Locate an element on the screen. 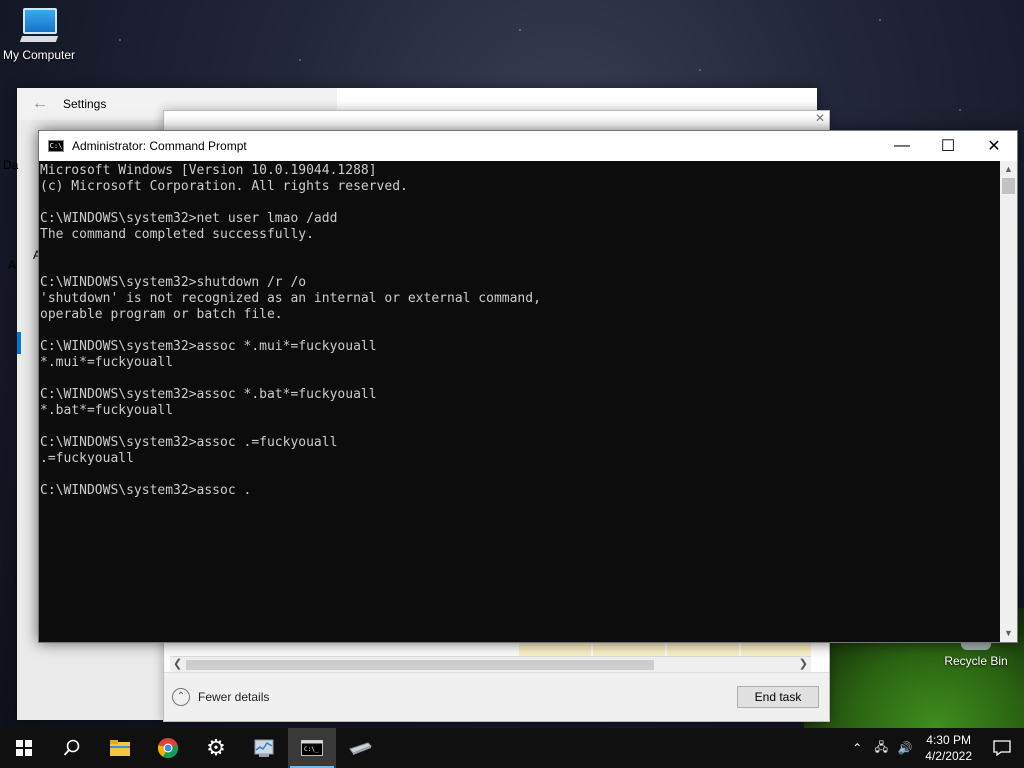 This screenshot has width=1024, height=768. file-explorer-icon is located at coordinates (120, 748).